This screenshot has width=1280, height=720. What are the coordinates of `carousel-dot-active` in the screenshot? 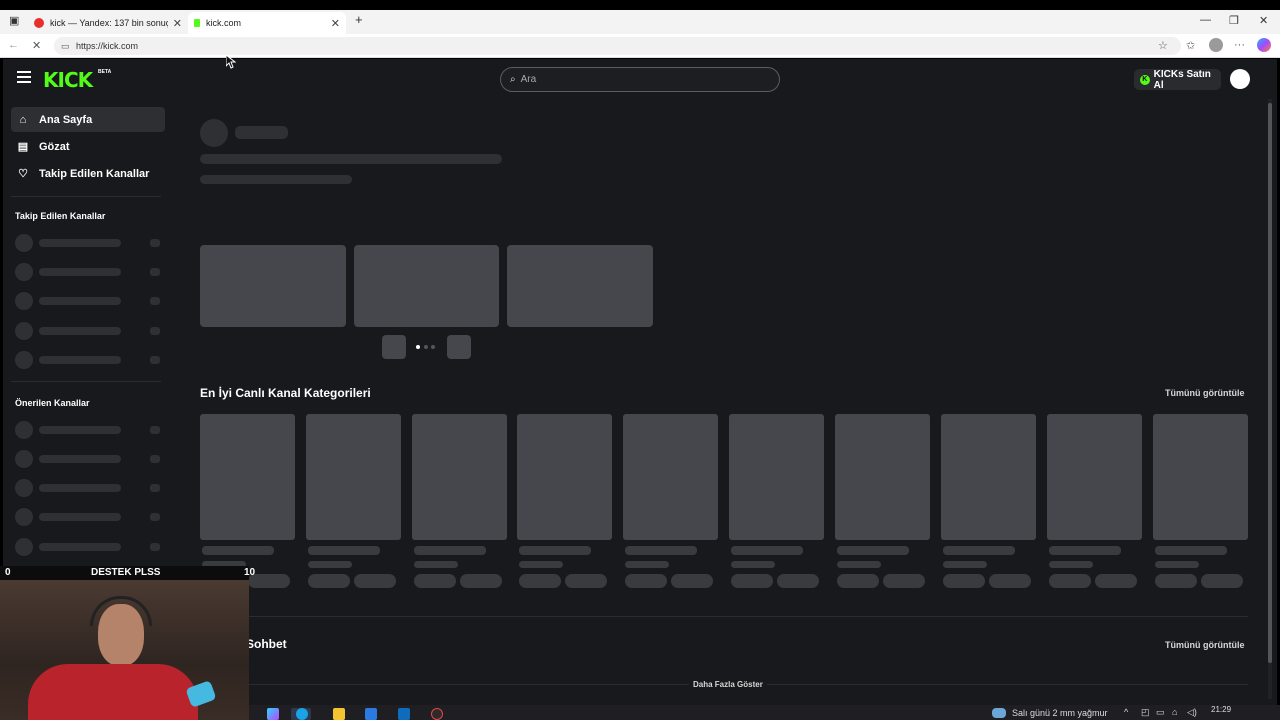 It's located at (418, 347).